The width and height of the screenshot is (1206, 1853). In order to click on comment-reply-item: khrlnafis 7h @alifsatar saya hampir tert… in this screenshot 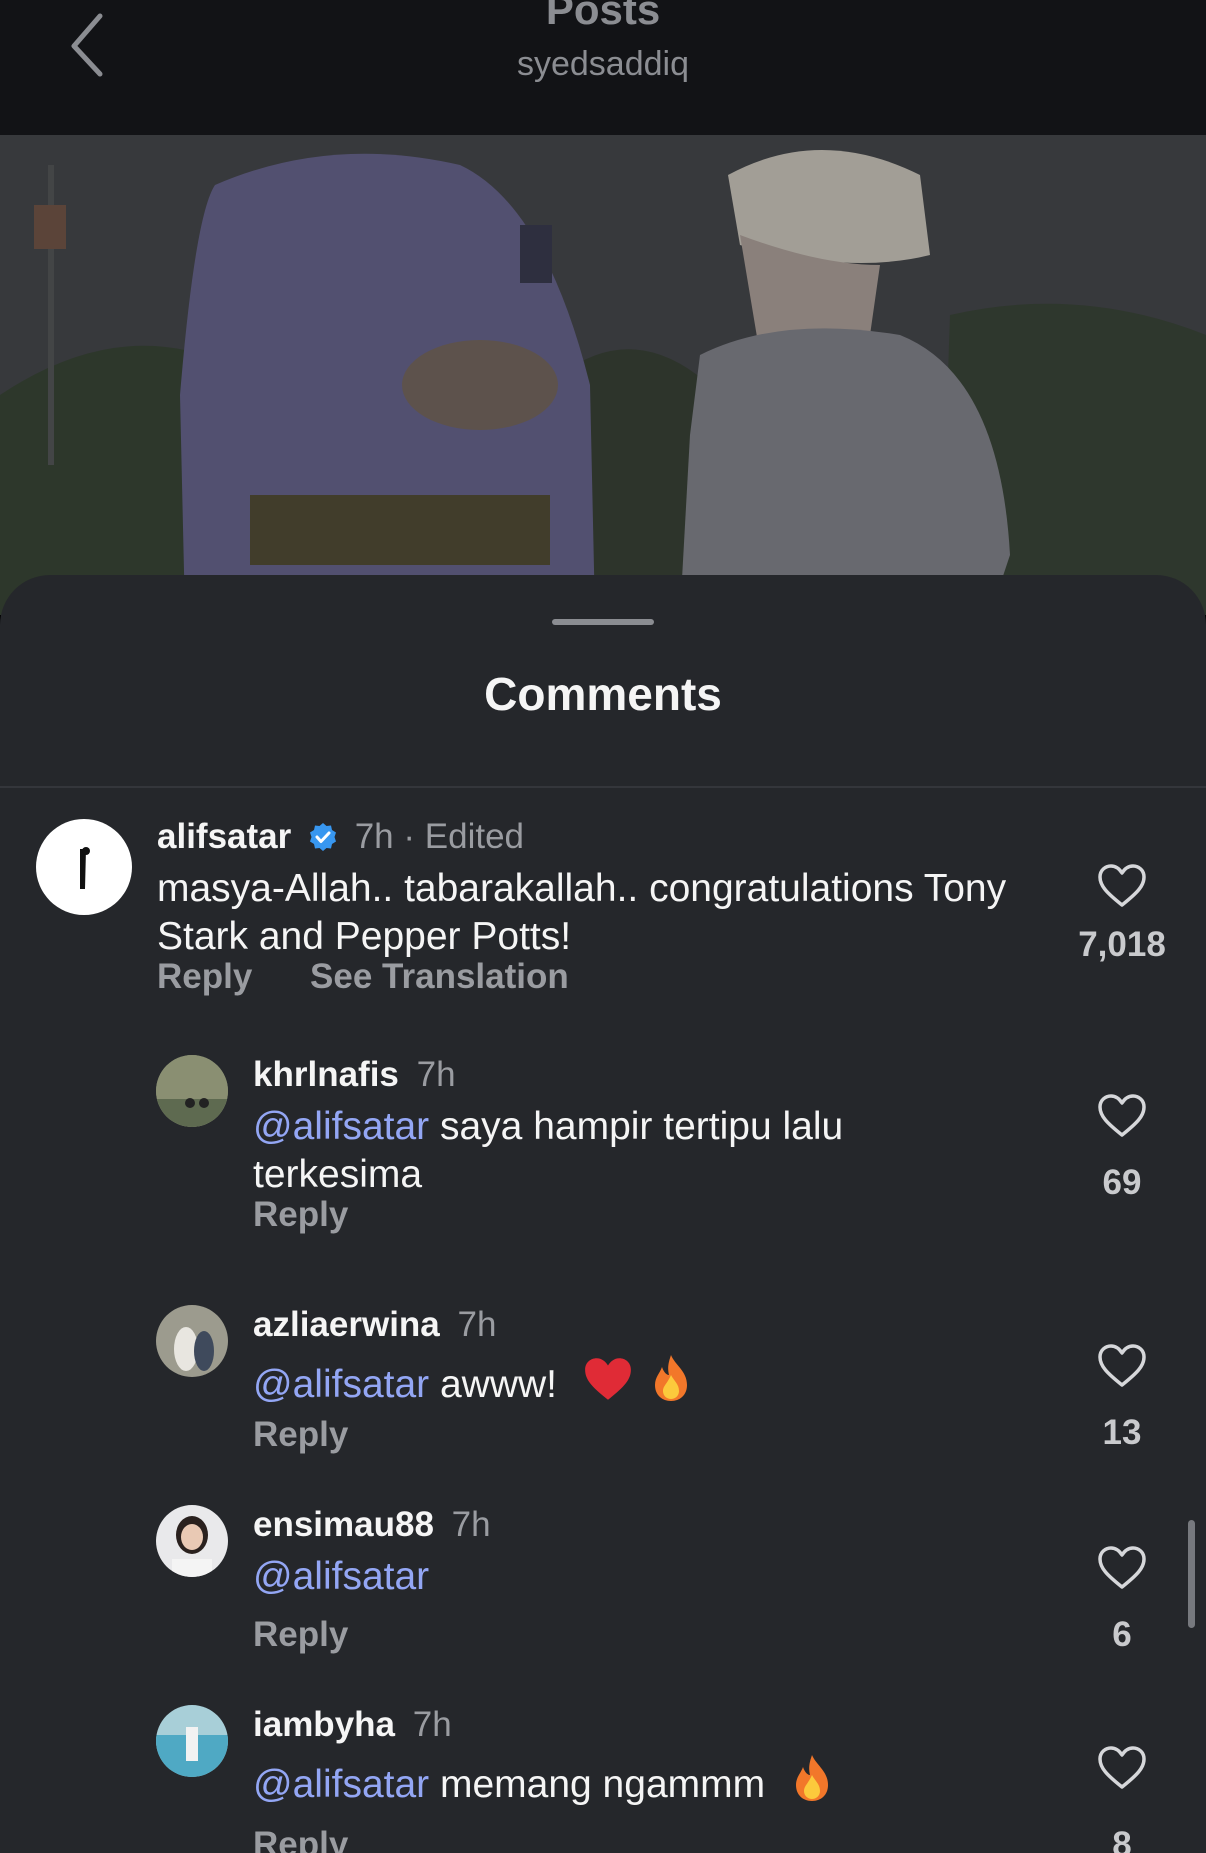, I will do `click(603, 1175)`.